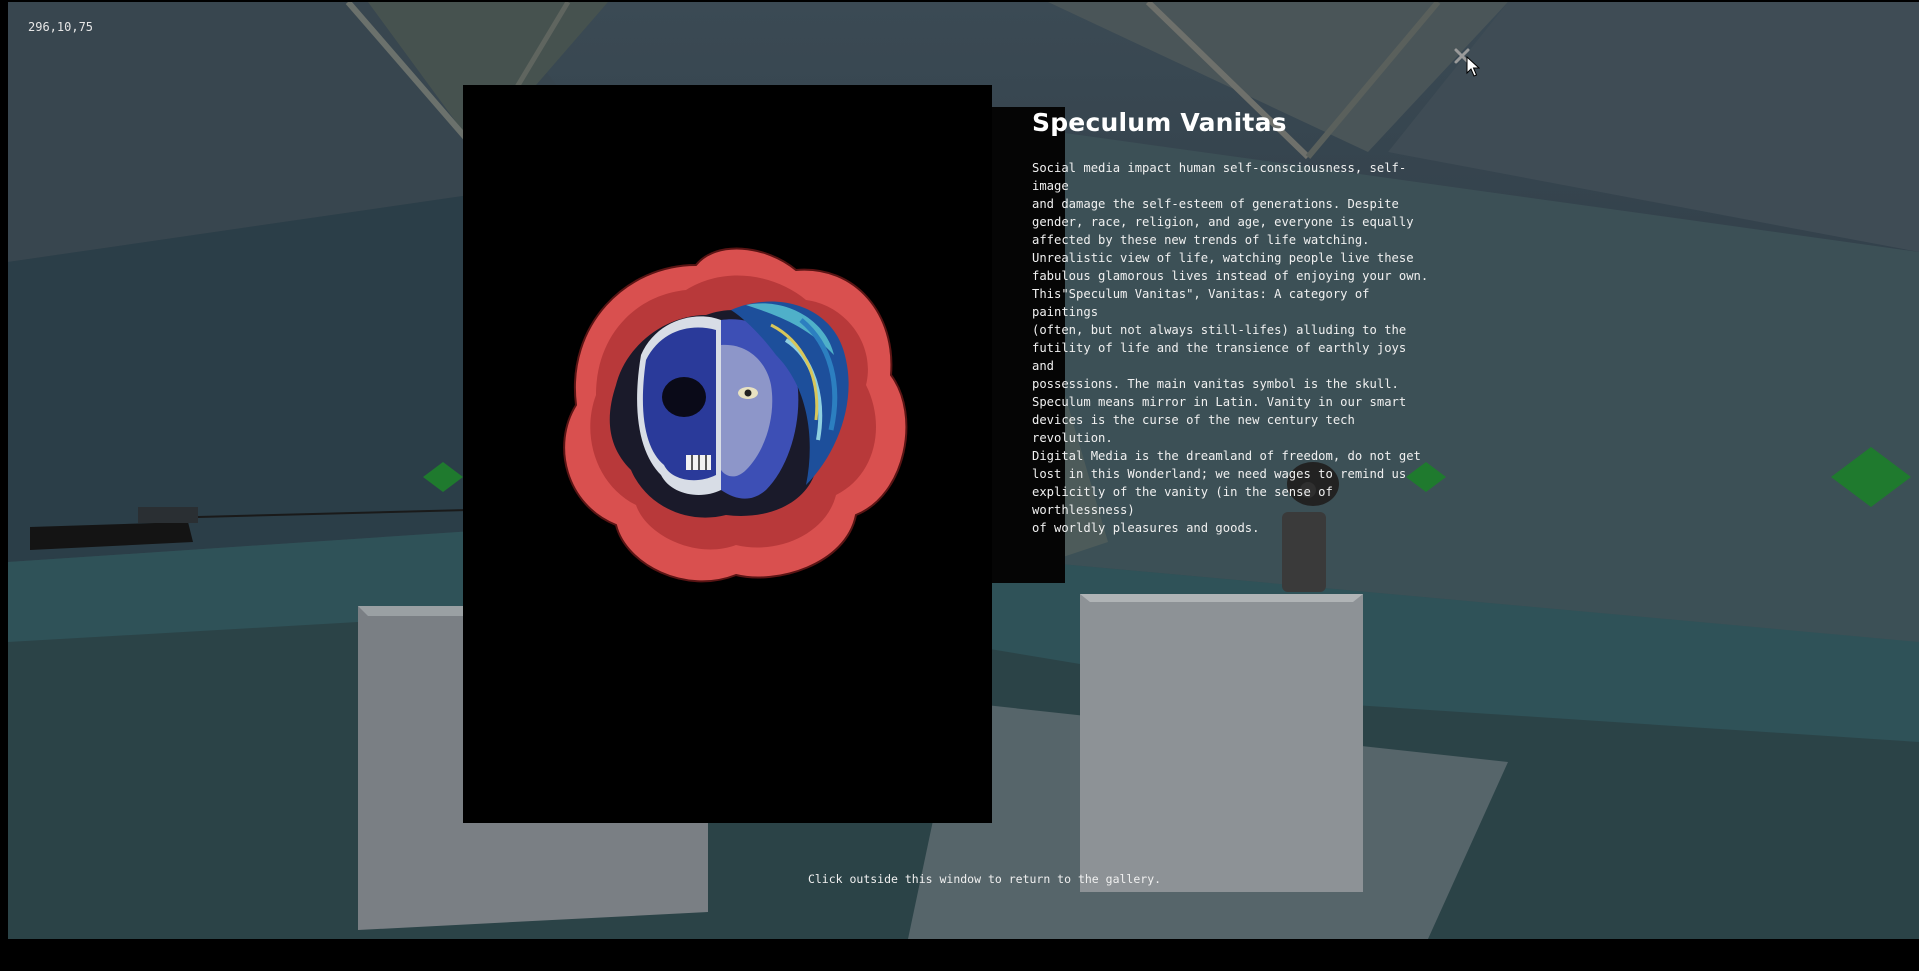  Describe the element at coordinates (735, 415) in the screenshot. I see `skull-rose-illustration` at that location.